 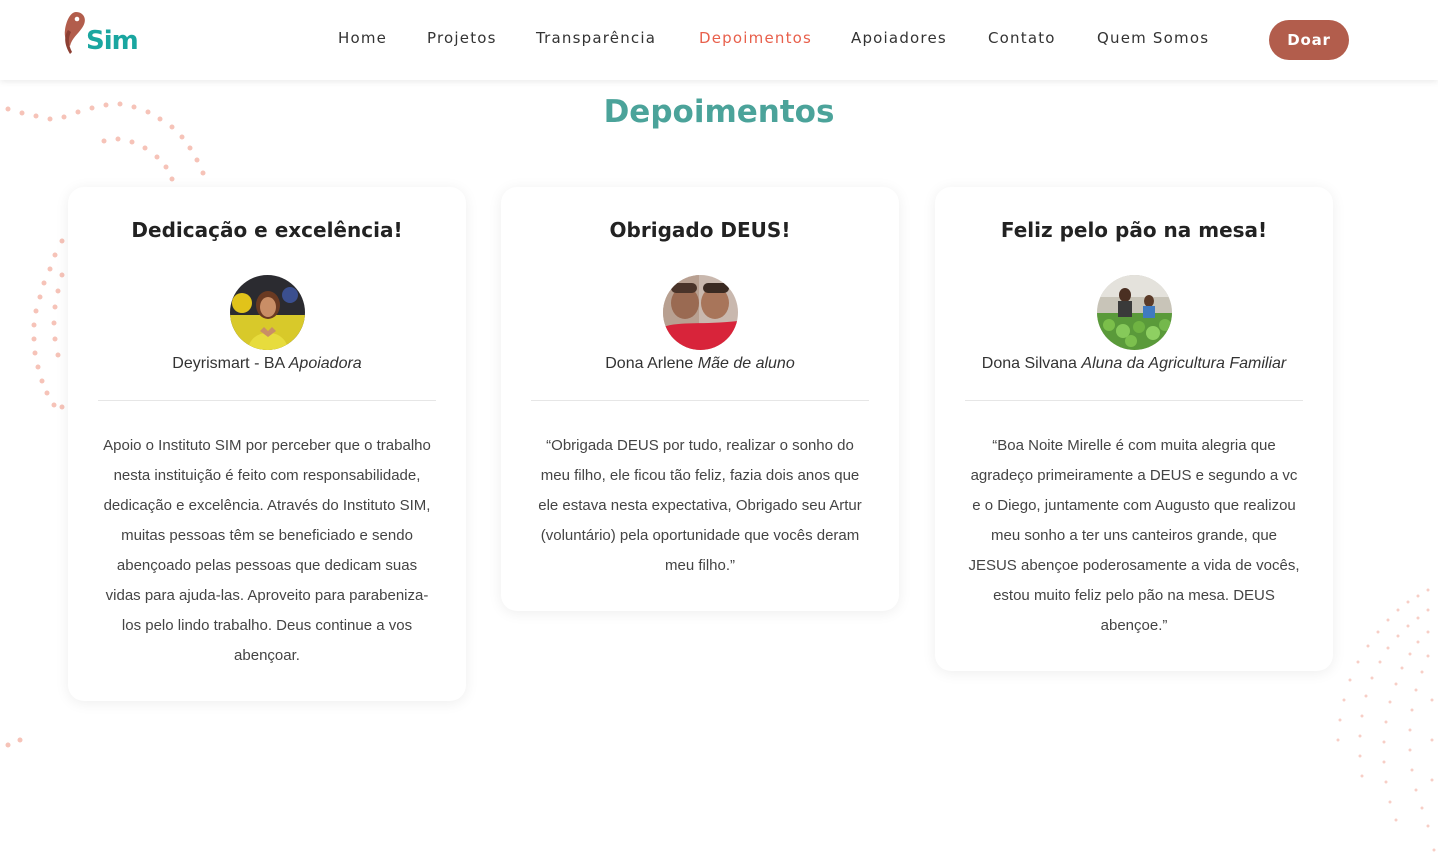 I want to click on page-title: Depoimentos, so click(x=719, y=112).